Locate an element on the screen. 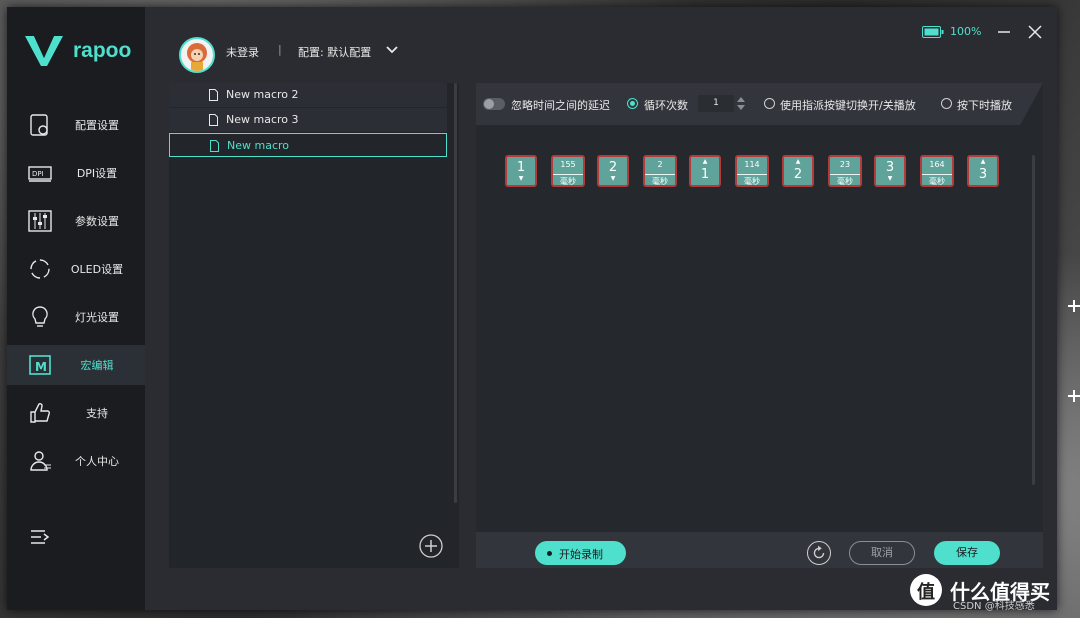 The image size is (1080, 618). minimize-icon is located at coordinates (1004, 32).